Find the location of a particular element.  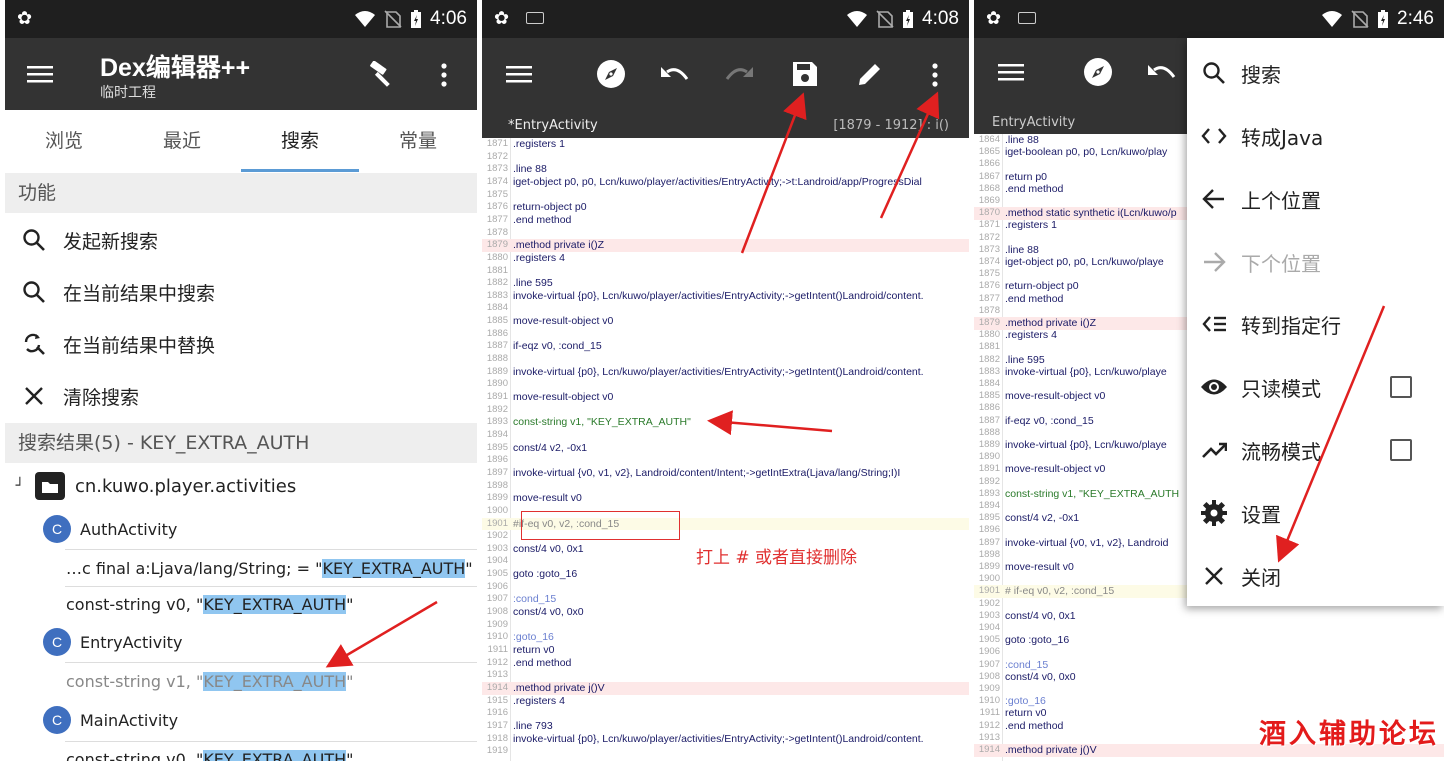

menu-item-readonly: 只读模式 is located at coordinates (1315, 387).